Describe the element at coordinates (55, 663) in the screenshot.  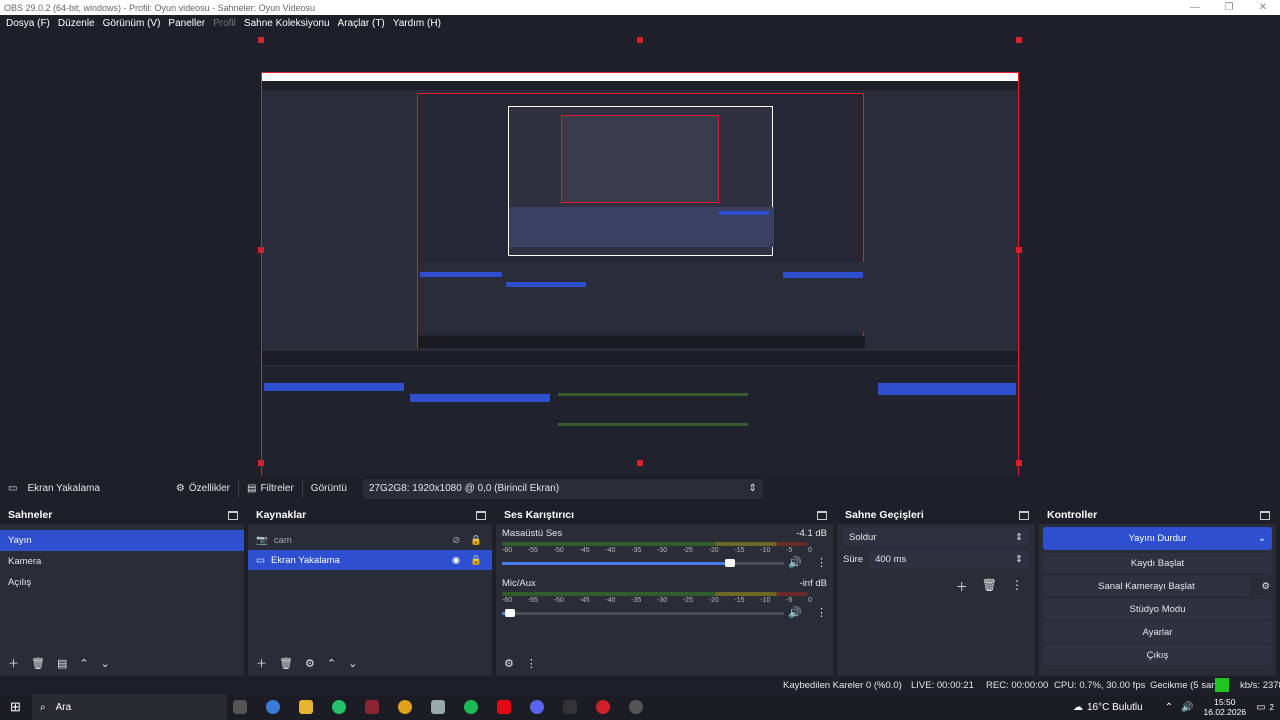
I see `scenes-footer: ＋ 🗑 ▤ ⌃ ⌄` at that location.